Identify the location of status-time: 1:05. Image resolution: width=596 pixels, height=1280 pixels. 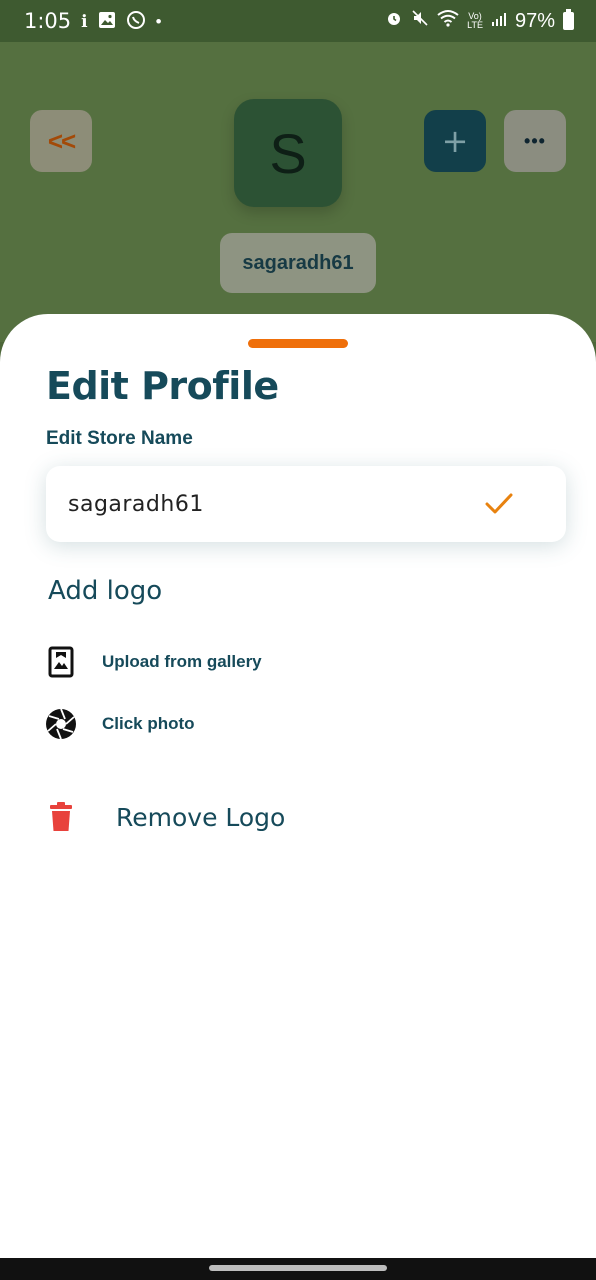
(48, 21).